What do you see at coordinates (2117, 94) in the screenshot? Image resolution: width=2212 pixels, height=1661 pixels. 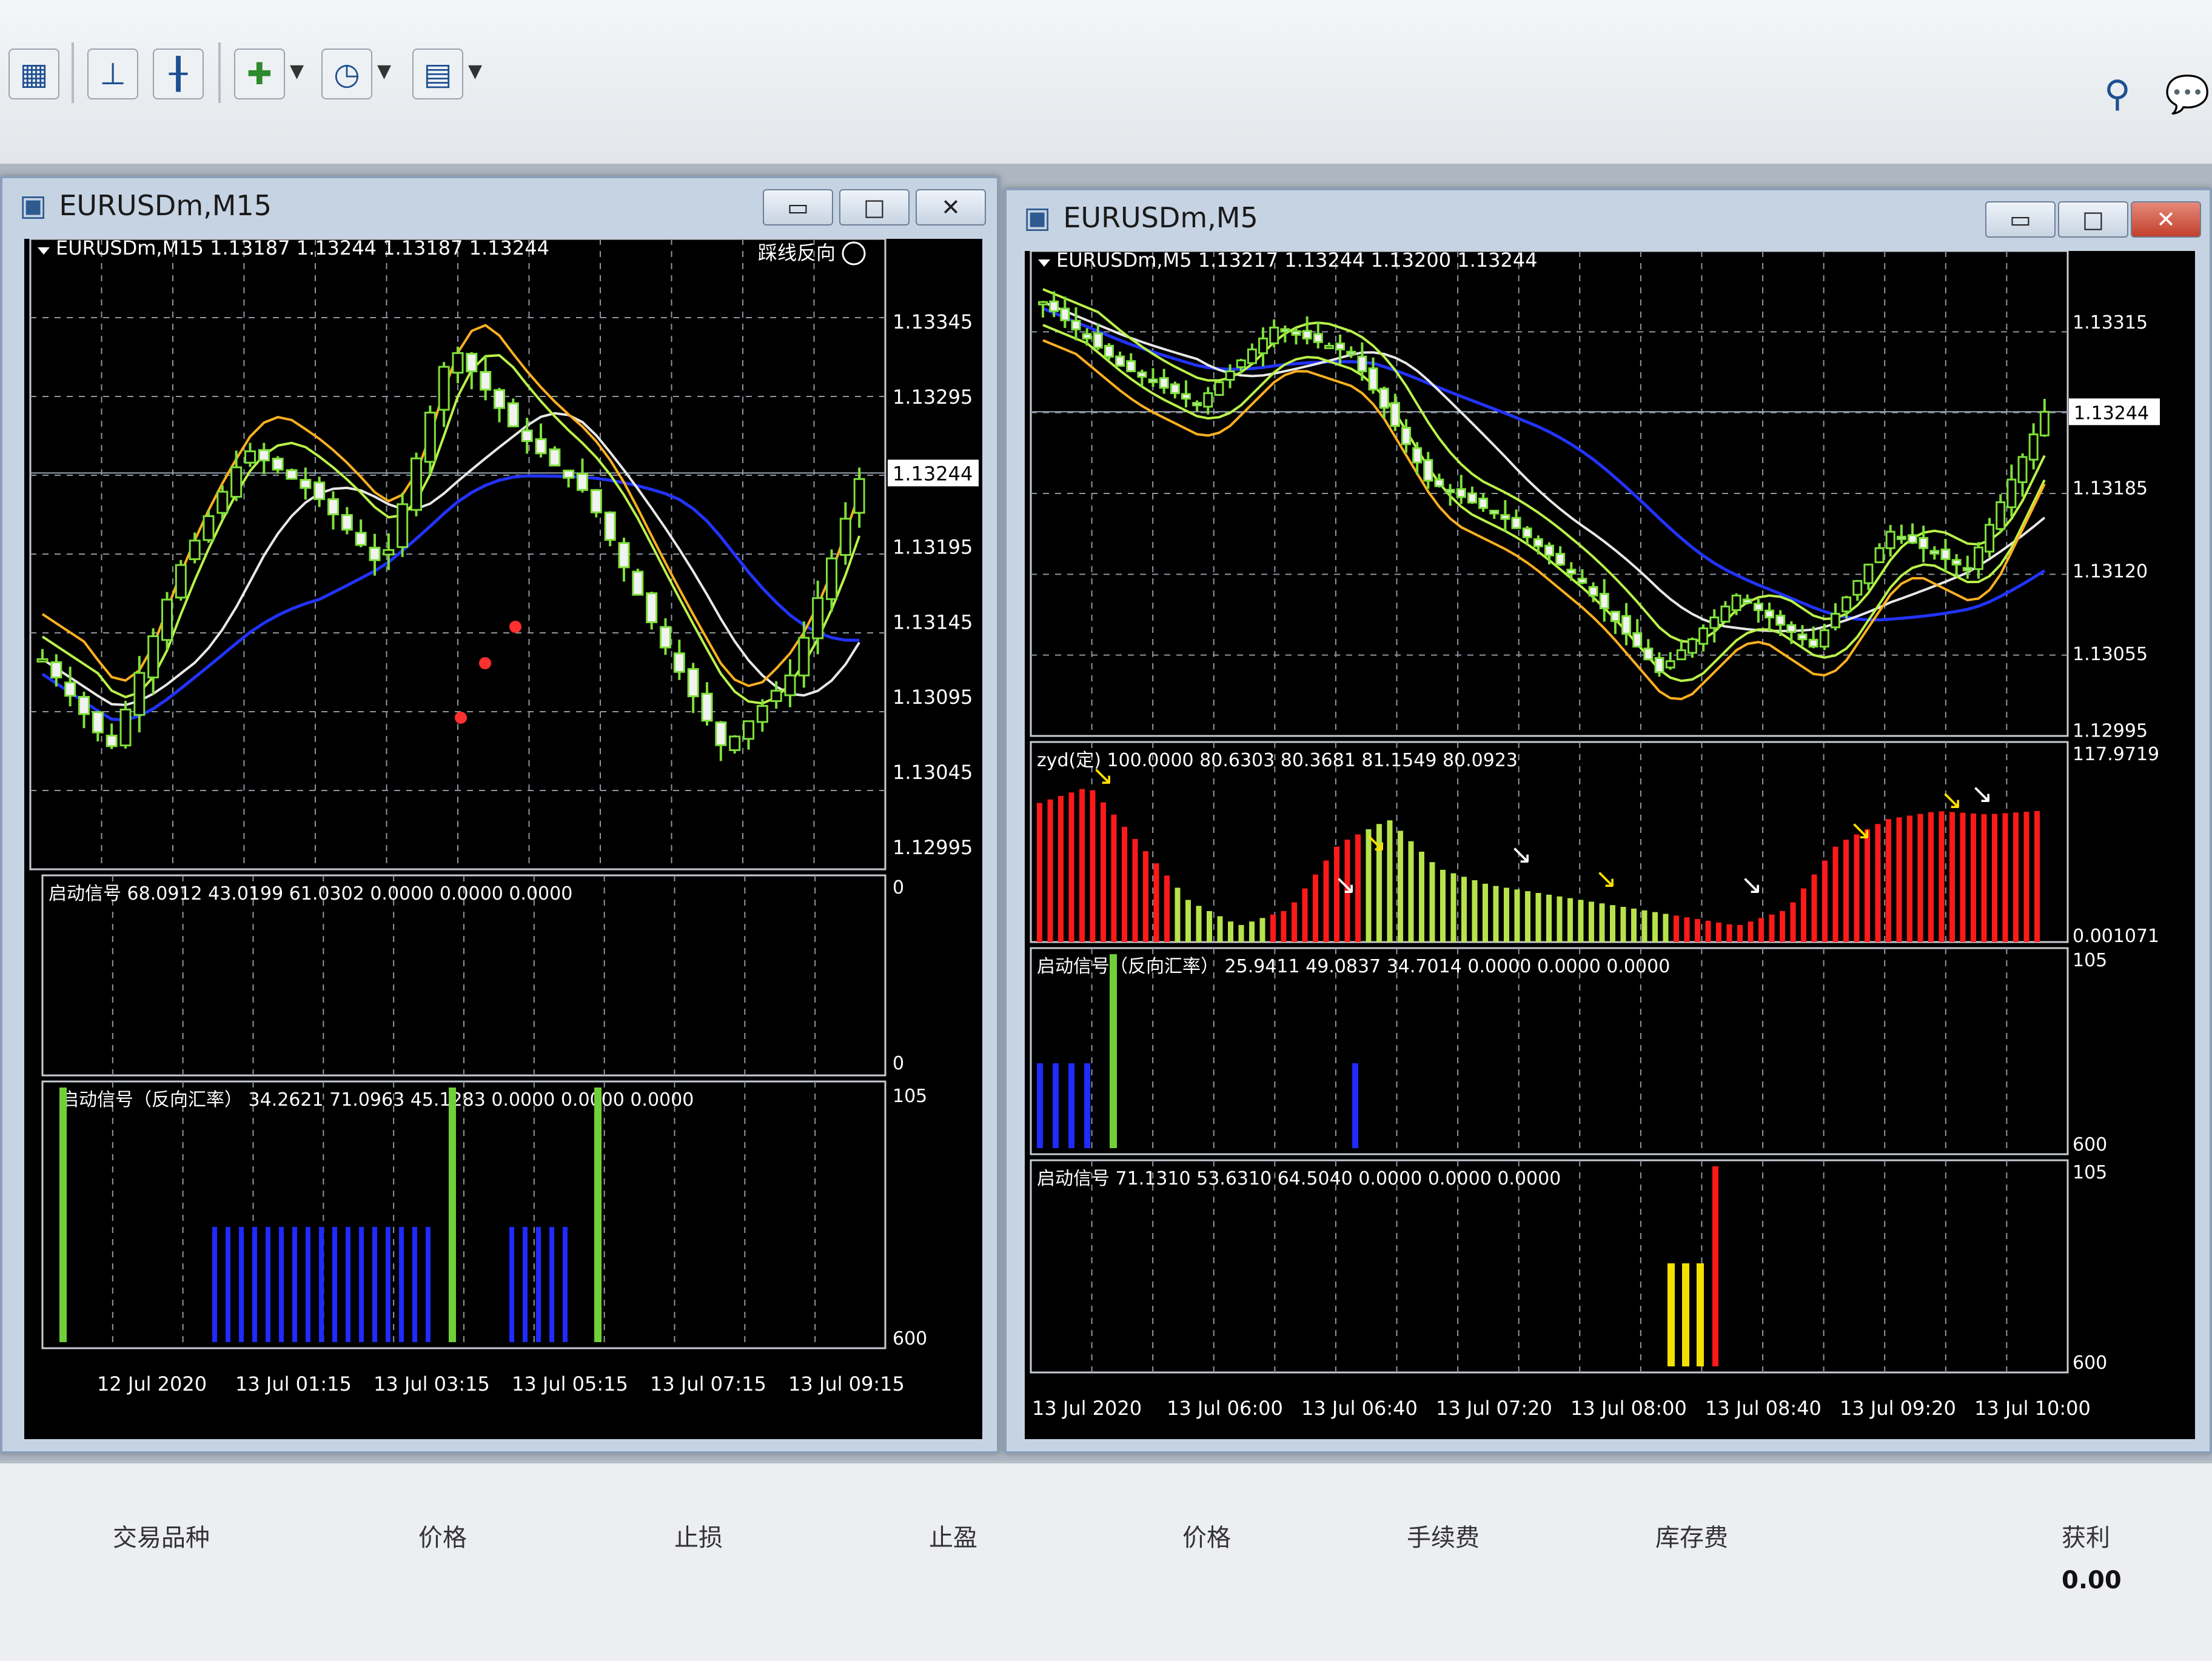 I see `search-icon: ⚲` at bounding box center [2117, 94].